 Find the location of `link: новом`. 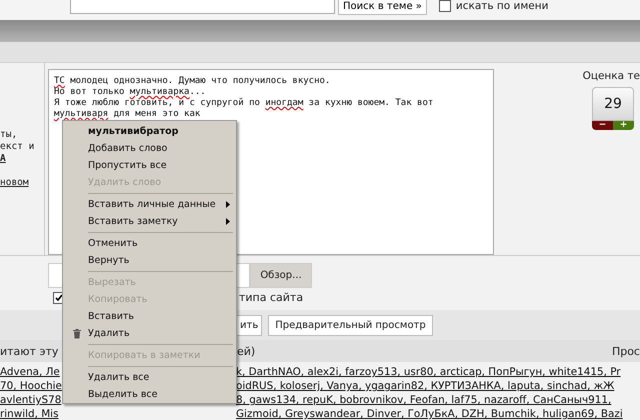

link: новом is located at coordinates (22, 183).